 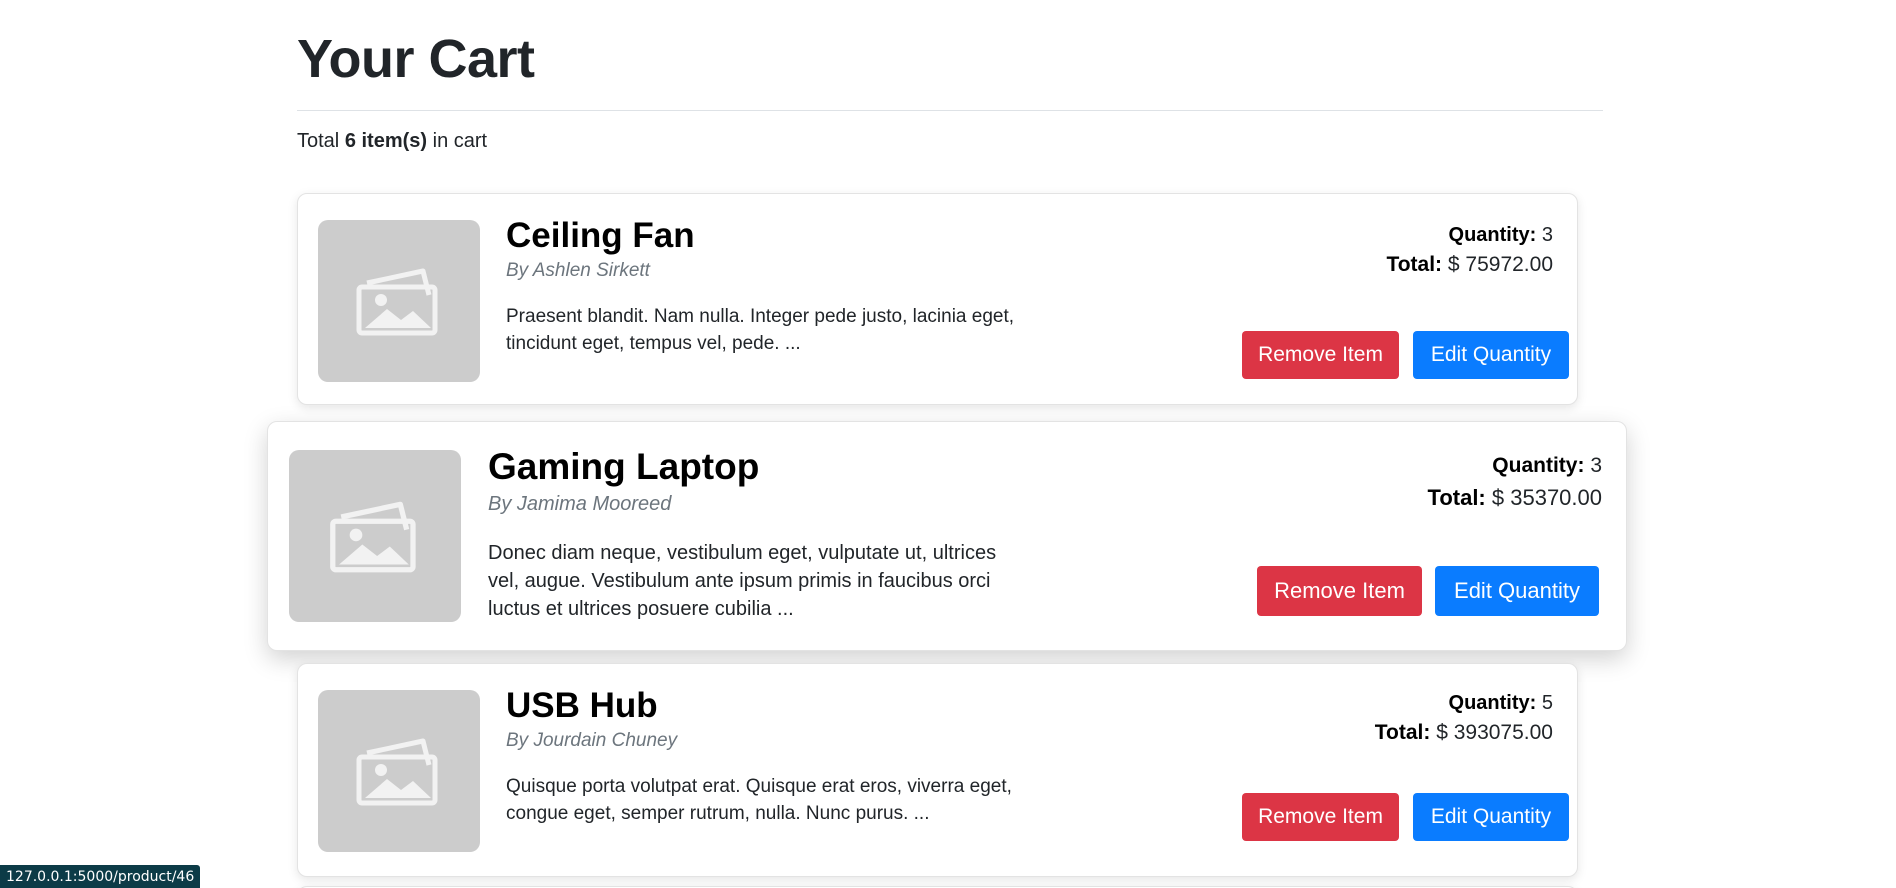 What do you see at coordinates (416, 59) in the screenshot?
I see `page-title: Your Cart` at bounding box center [416, 59].